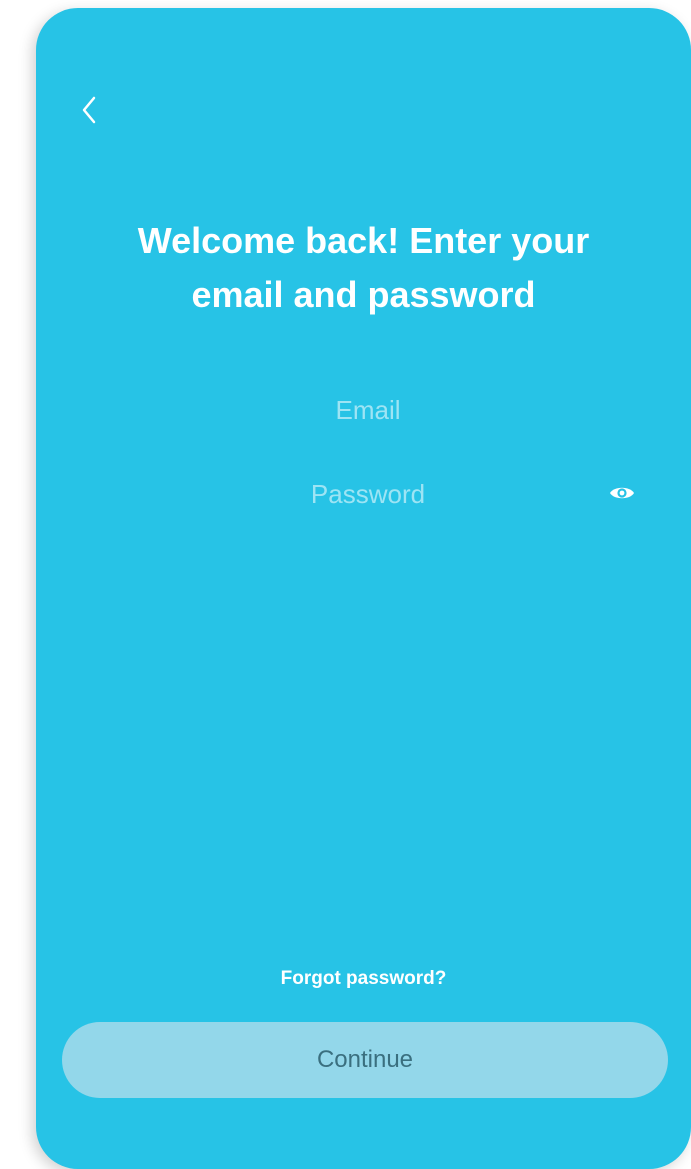  What do you see at coordinates (368, 494) in the screenshot?
I see `password-field` at bounding box center [368, 494].